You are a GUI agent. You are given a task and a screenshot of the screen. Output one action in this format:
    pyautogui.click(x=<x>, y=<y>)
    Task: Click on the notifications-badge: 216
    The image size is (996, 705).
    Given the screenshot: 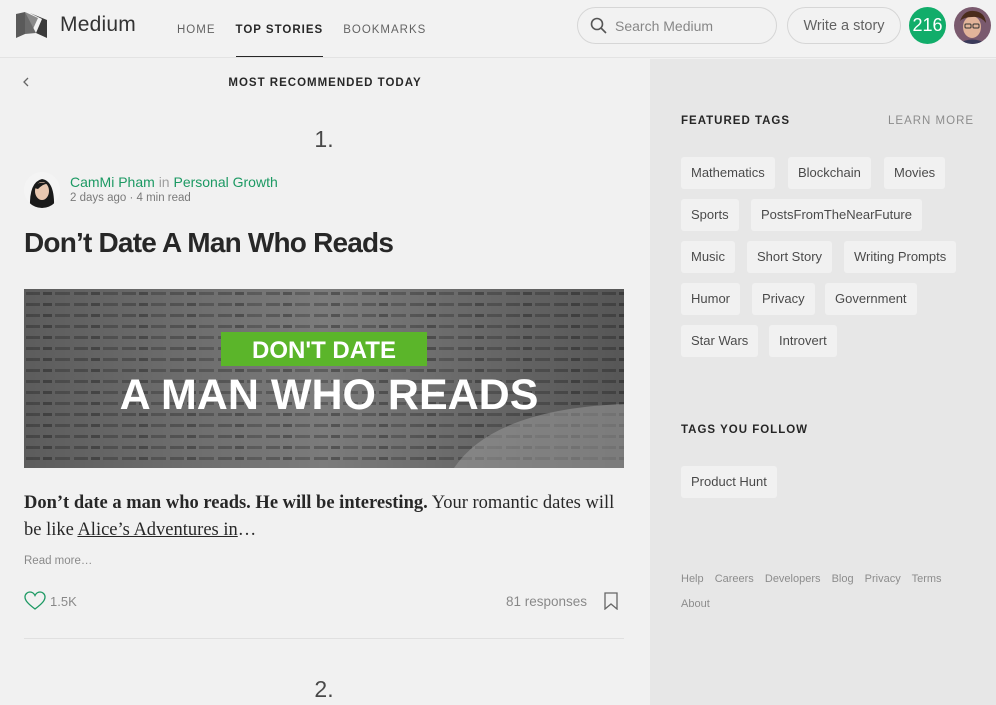 What is the action you would take?
    pyautogui.click(x=927, y=25)
    